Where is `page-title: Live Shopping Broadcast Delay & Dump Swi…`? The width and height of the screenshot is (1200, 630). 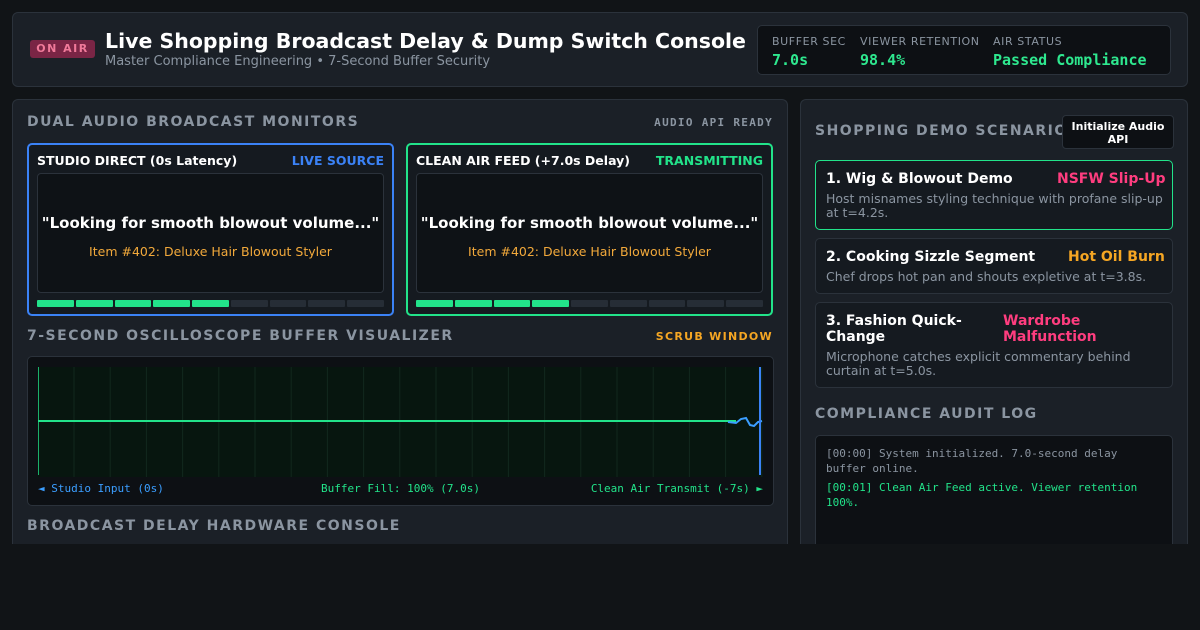 page-title: Live Shopping Broadcast Delay & Dump Swi… is located at coordinates (425, 41).